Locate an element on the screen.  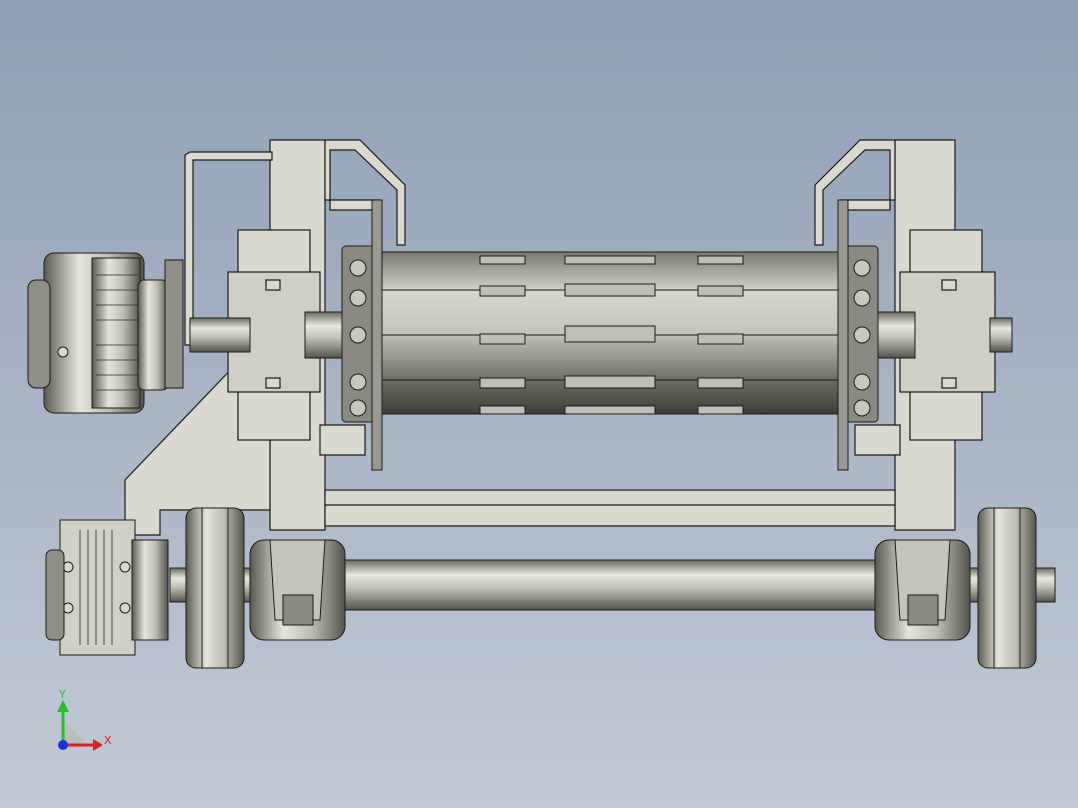
z-axis-dot is located at coordinates (63, 745).